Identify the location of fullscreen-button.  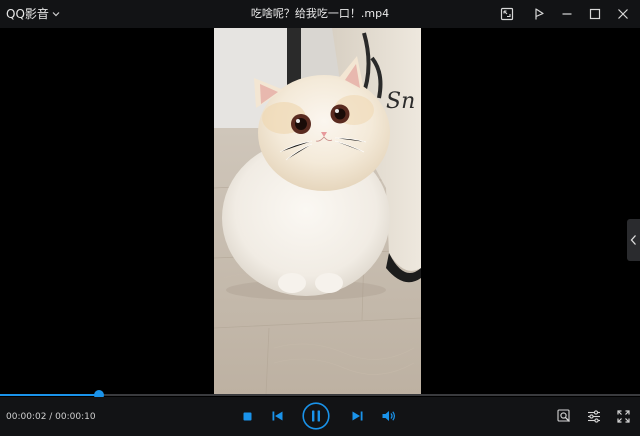
(623, 416).